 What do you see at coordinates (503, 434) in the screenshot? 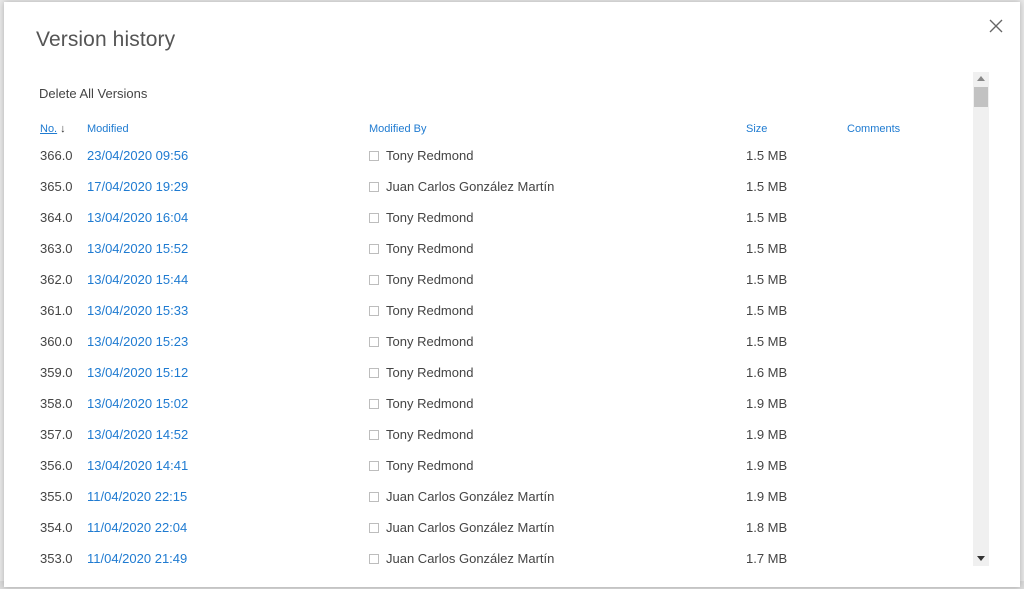
I see `table-row: 357.0 13/04/2020 14:52 Tony Redmond 1.9 MB` at bounding box center [503, 434].